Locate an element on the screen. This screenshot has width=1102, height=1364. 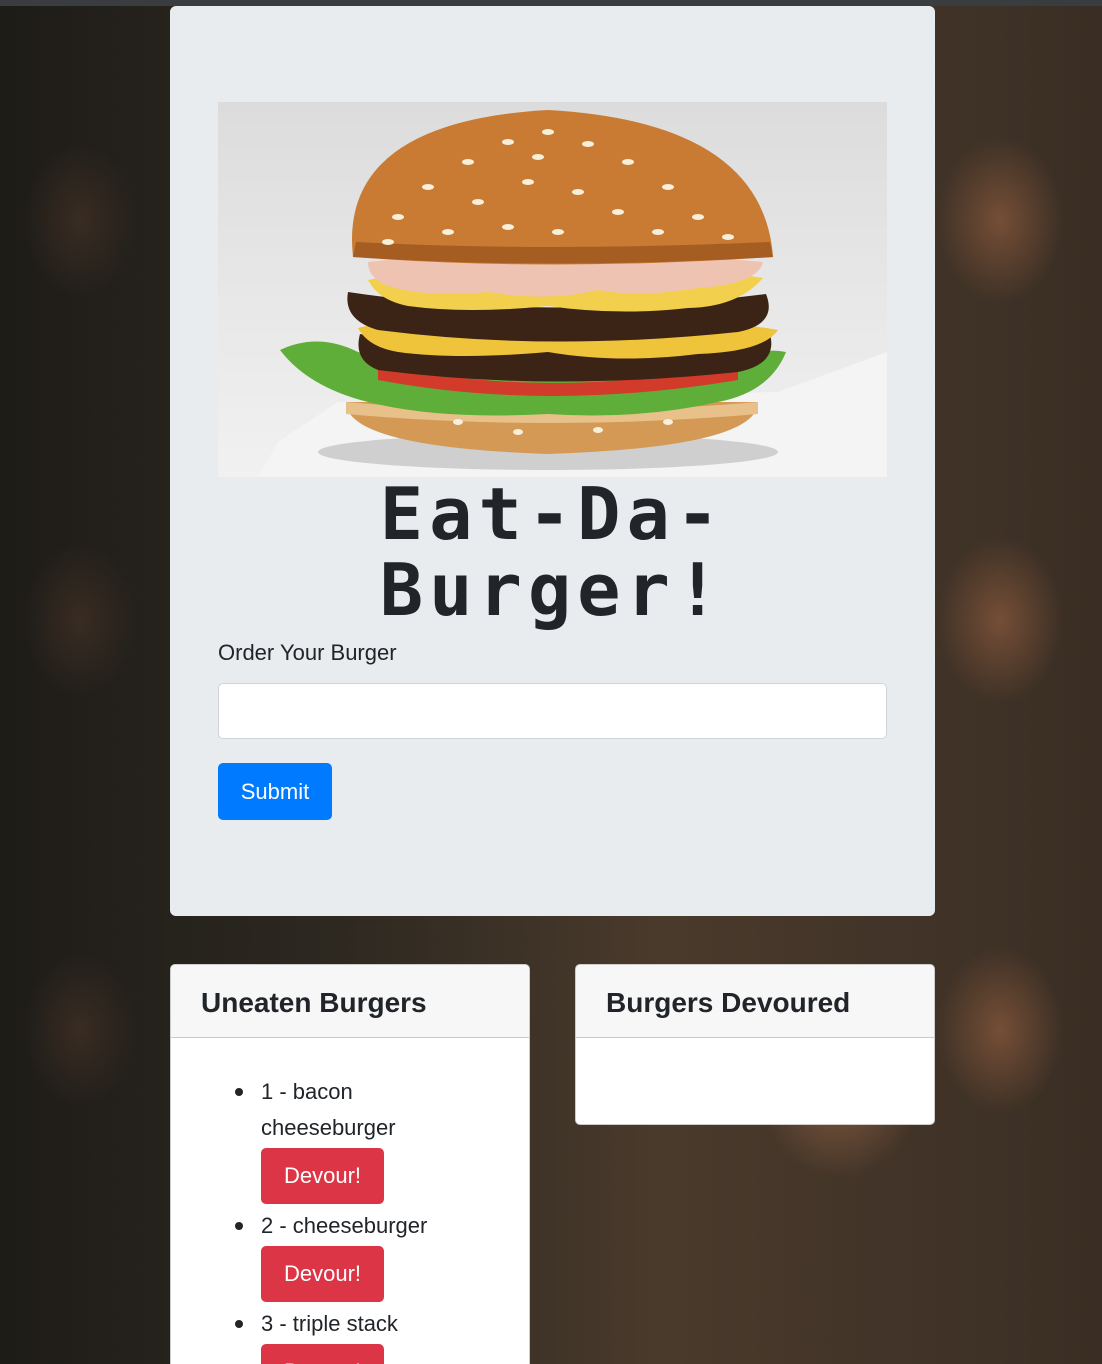
burger-name: 1 - bacon cheeseburger is located at coordinates (328, 1109).